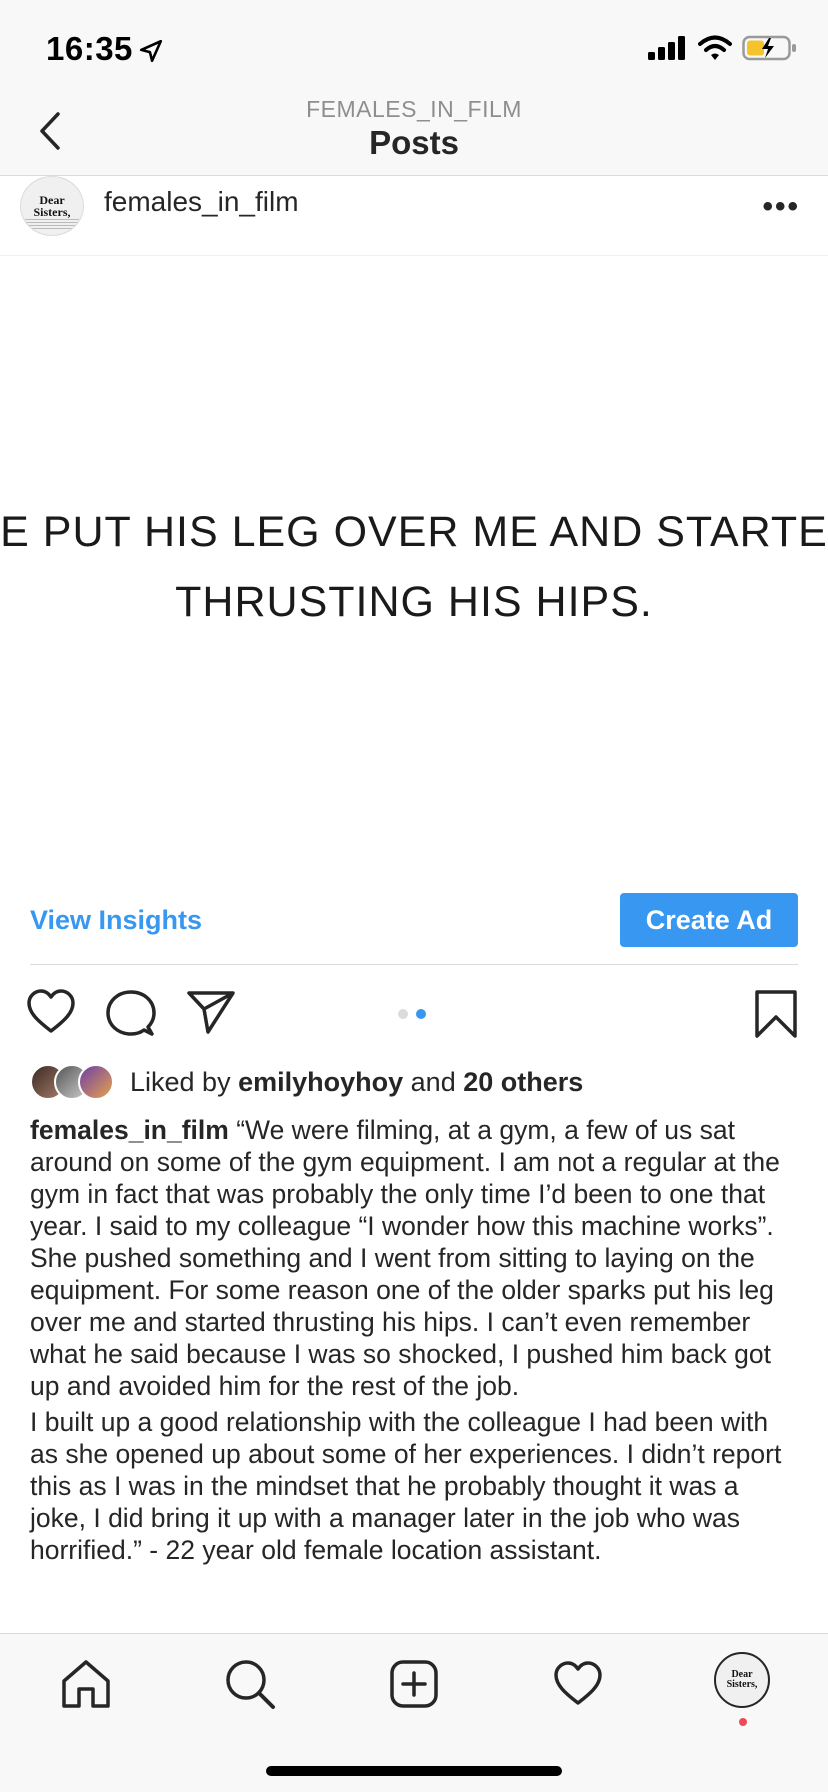  Describe the element at coordinates (715, 50) in the screenshot. I see `wifi-icon` at that location.